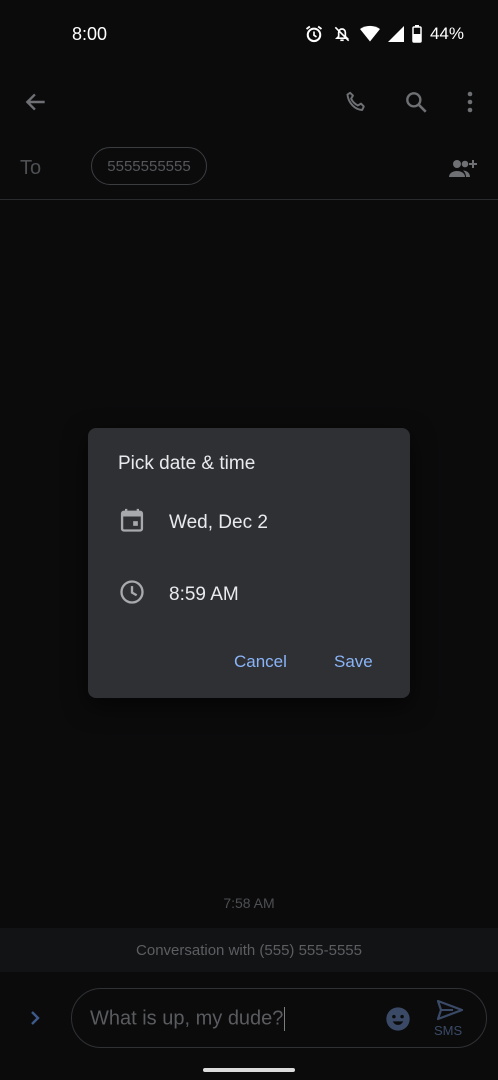 The height and width of the screenshot is (1080, 498). Describe the element at coordinates (342, 34) in the screenshot. I see `notifications-off-icon` at that location.